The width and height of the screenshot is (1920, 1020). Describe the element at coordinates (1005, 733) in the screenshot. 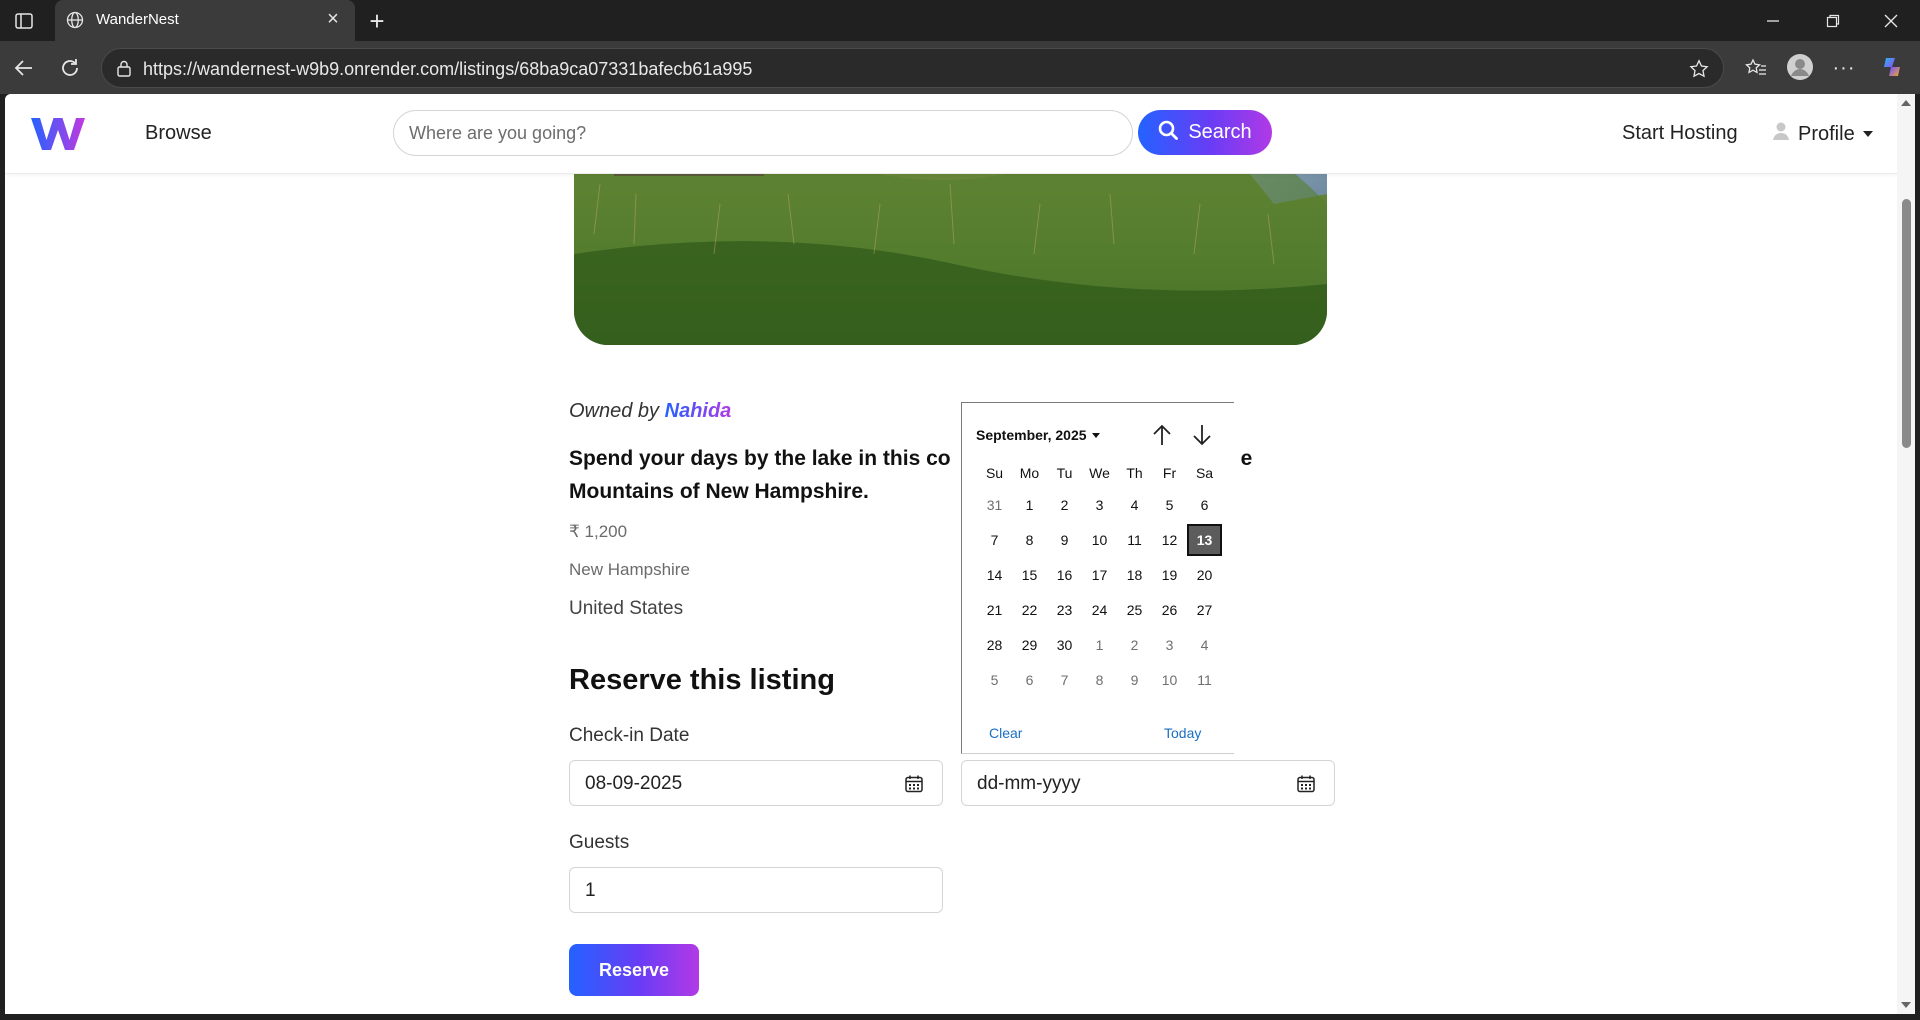

I see `clear-date-button: Clear` at that location.